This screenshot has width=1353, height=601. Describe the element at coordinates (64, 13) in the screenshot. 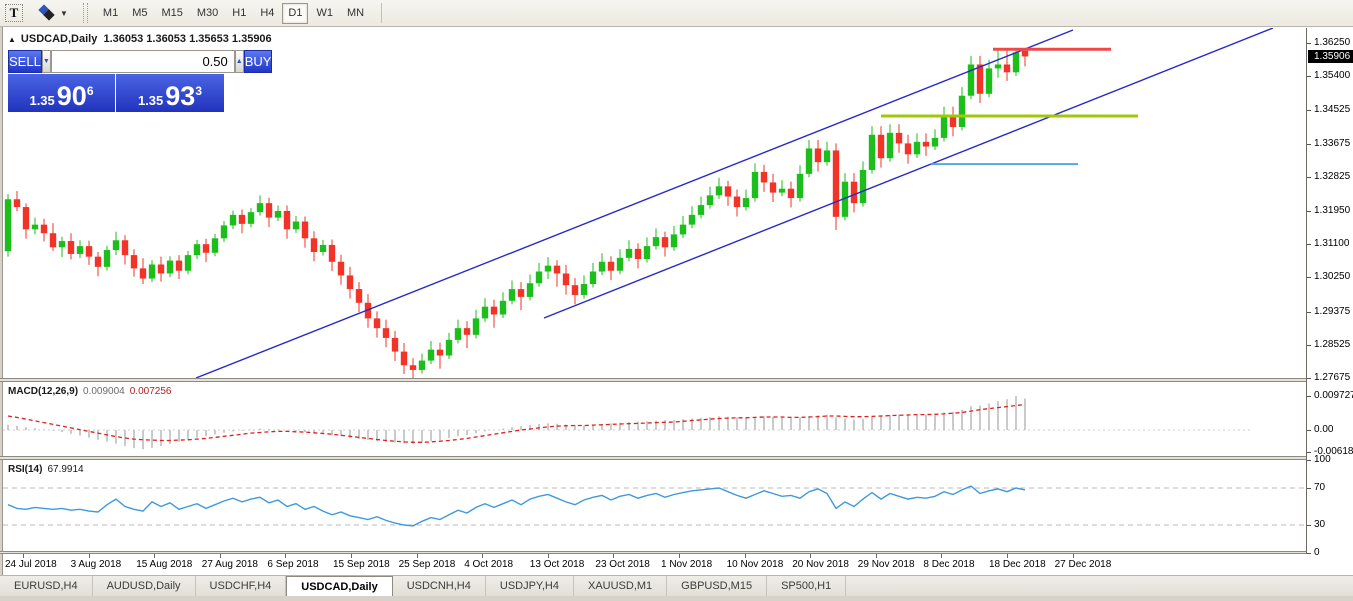

I see `chevron-down-icon: ▼` at that location.